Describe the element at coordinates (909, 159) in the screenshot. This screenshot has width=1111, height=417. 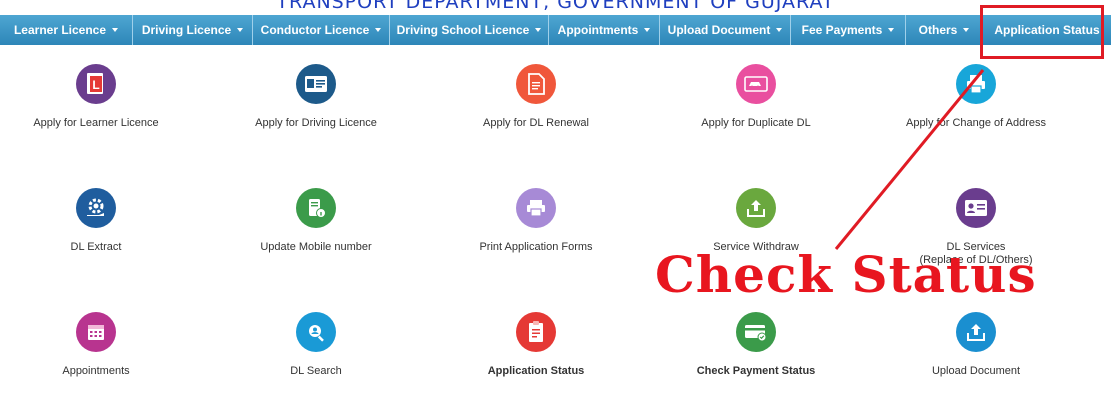
I see `annotation-arrow` at that location.